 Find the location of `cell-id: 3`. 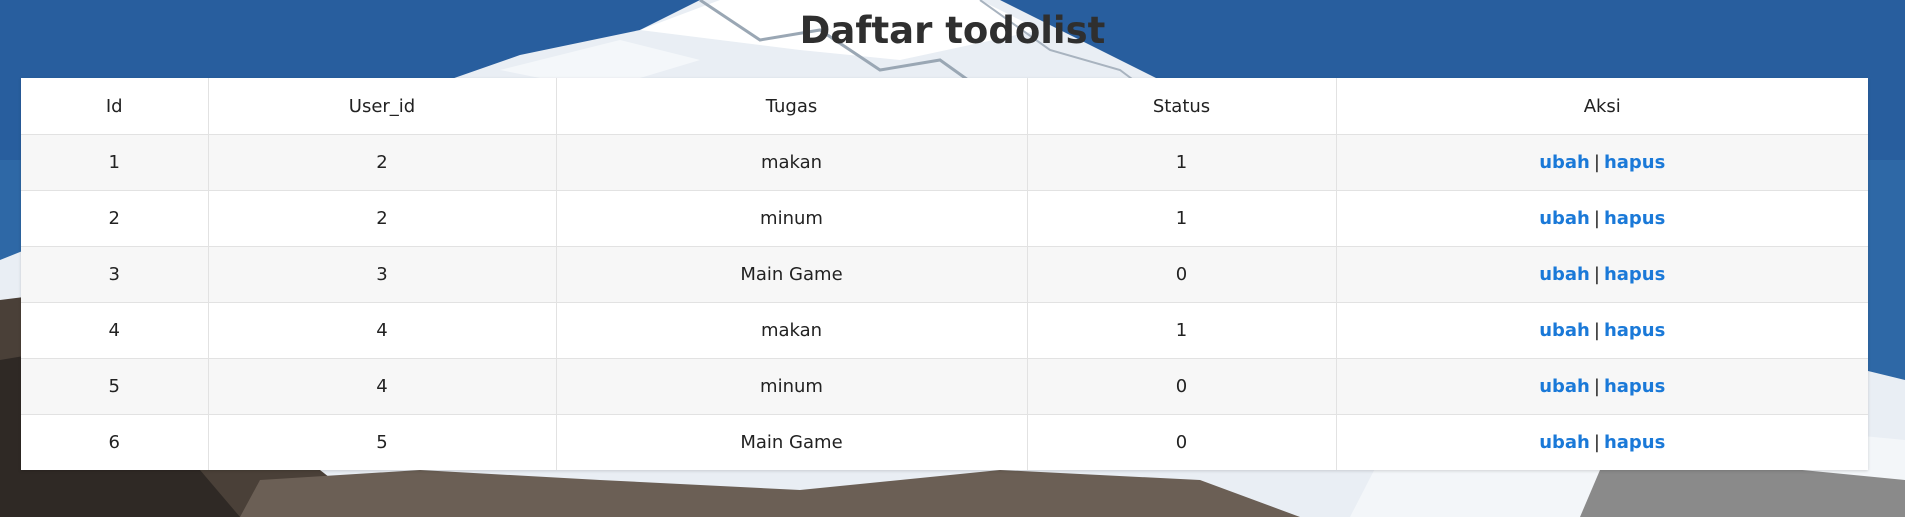

cell-id: 3 is located at coordinates (115, 274).